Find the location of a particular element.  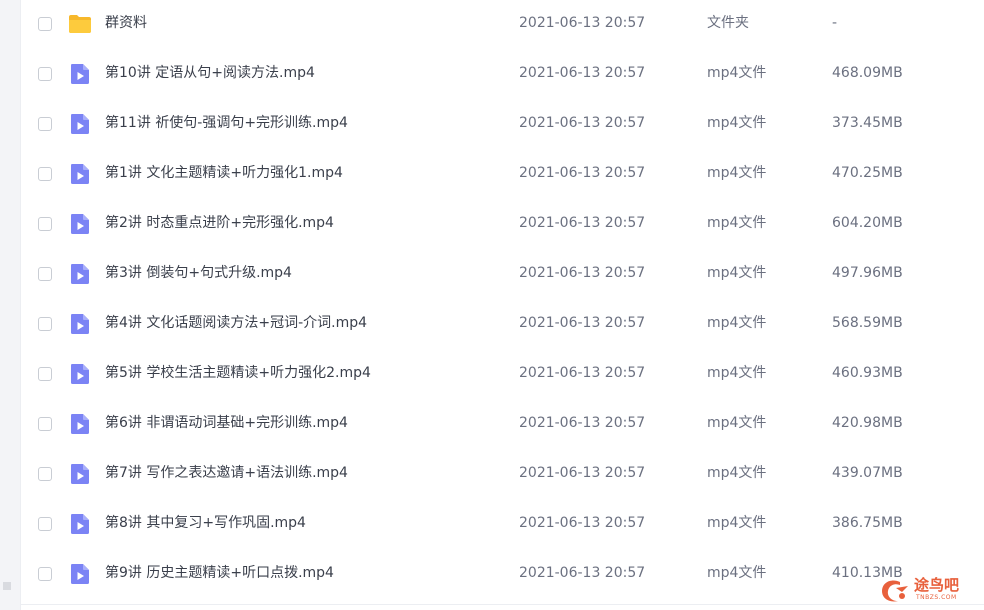

file-name: 第3讲 倒装句+句式升级.mp4 is located at coordinates (198, 273).